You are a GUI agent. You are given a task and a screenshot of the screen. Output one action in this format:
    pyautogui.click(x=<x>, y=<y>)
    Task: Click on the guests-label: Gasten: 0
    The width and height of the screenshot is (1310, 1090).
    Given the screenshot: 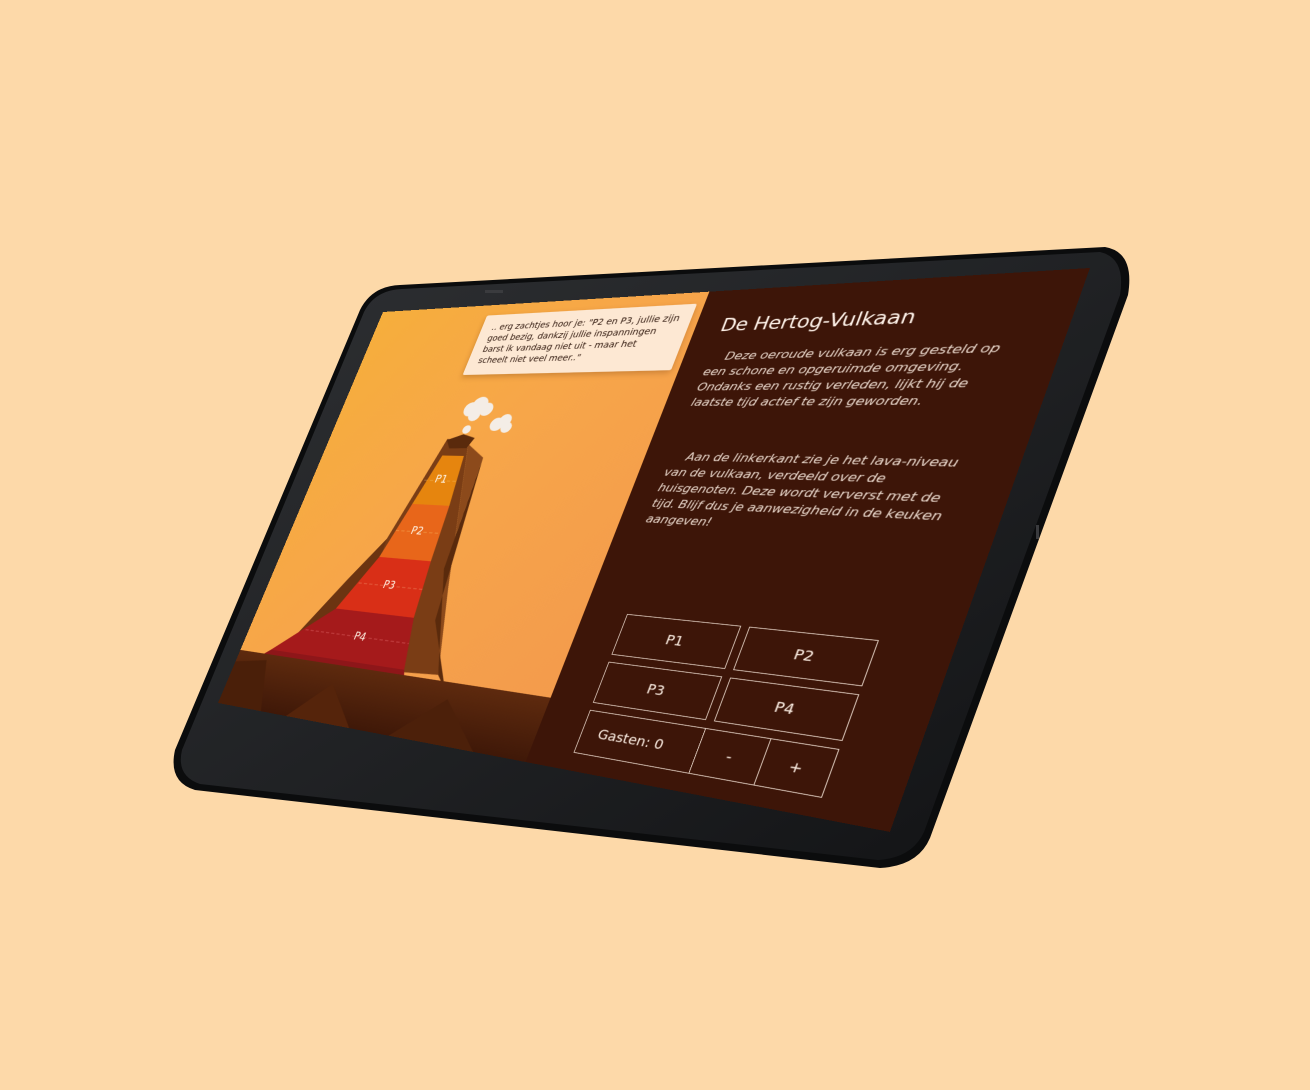 What is the action you would take?
    pyautogui.click(x=630, y=739)
    